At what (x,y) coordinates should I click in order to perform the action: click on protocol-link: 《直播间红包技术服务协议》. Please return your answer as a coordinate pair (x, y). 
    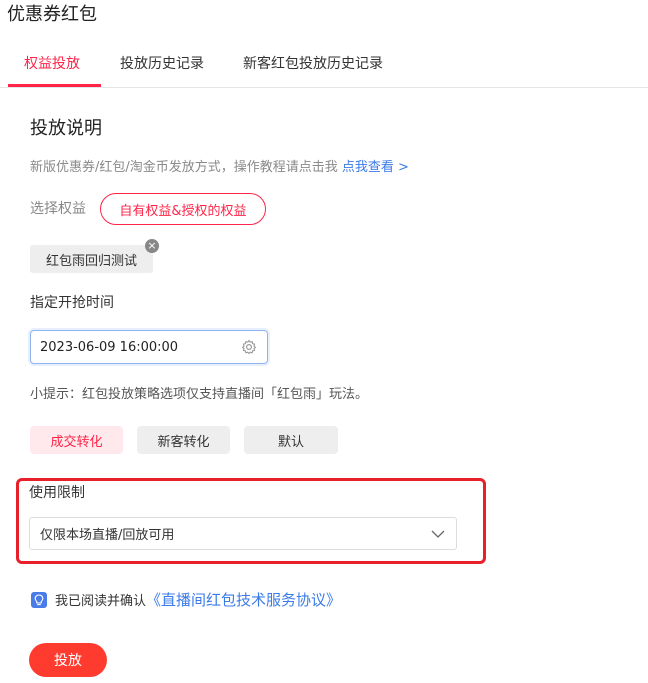
    Looking at the image, I should click on (243, 599).